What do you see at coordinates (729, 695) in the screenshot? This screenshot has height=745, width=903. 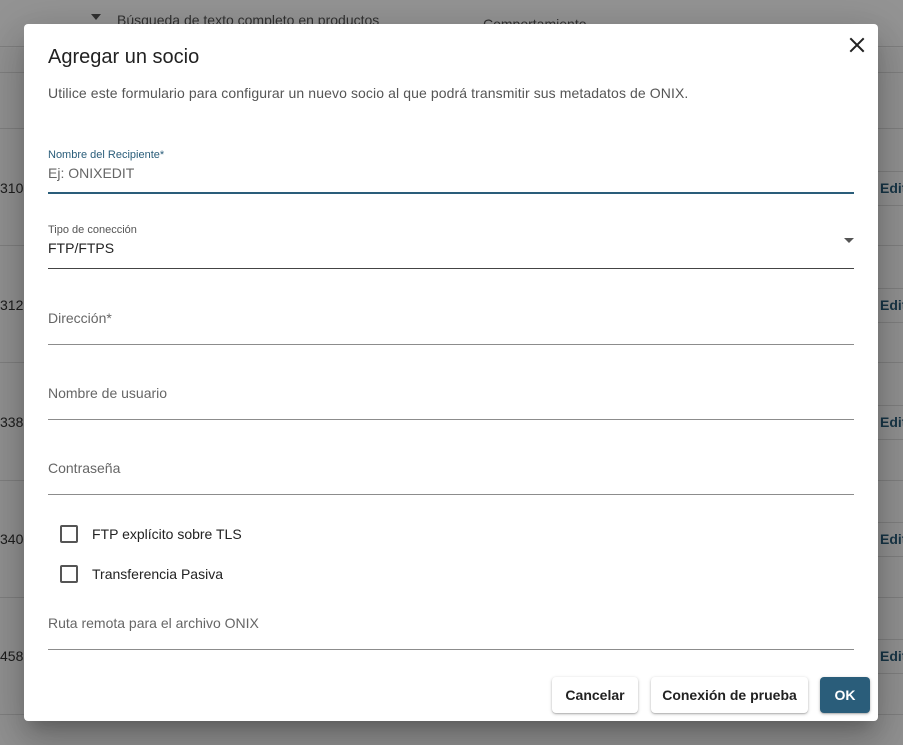 I see `test-connection-button: Conexión de prueba` at bounding box center [729, 695].